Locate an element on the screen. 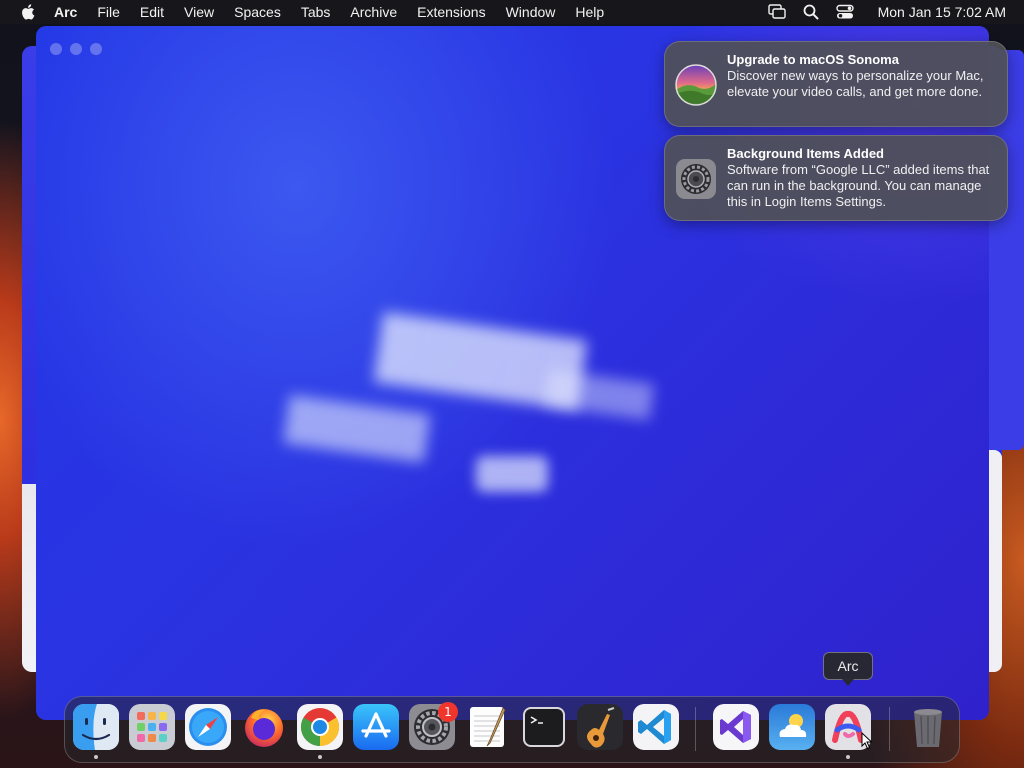 The image size is (1024, 768). dock-app-store-icon is located at coordinates (376, 727).